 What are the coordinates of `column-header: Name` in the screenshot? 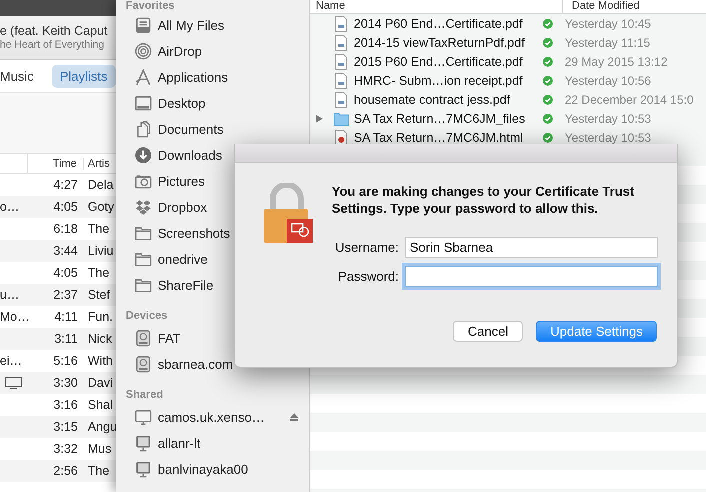 It's located at (331, 6).